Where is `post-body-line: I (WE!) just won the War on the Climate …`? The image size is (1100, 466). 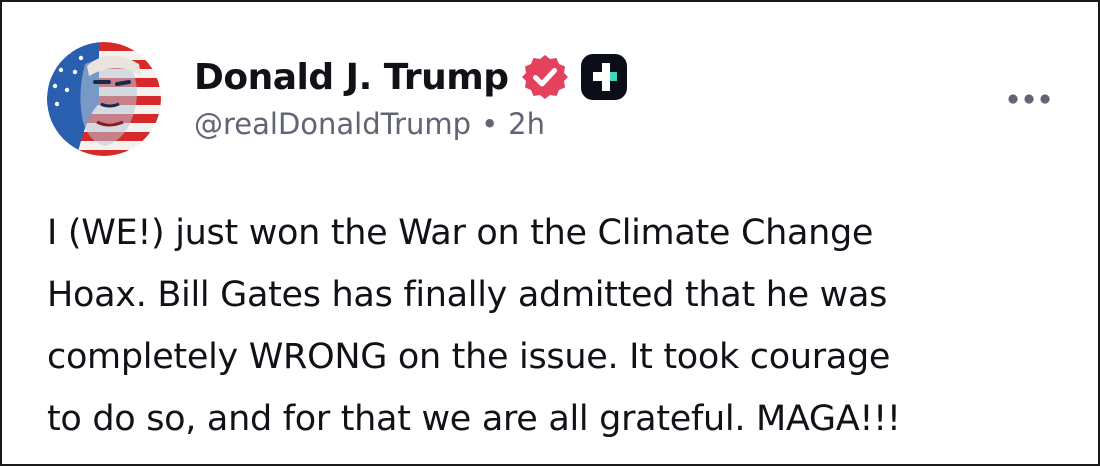
post-body-line: I (WE!) just won the War on the Climate … is located at coordinates (460, 233).